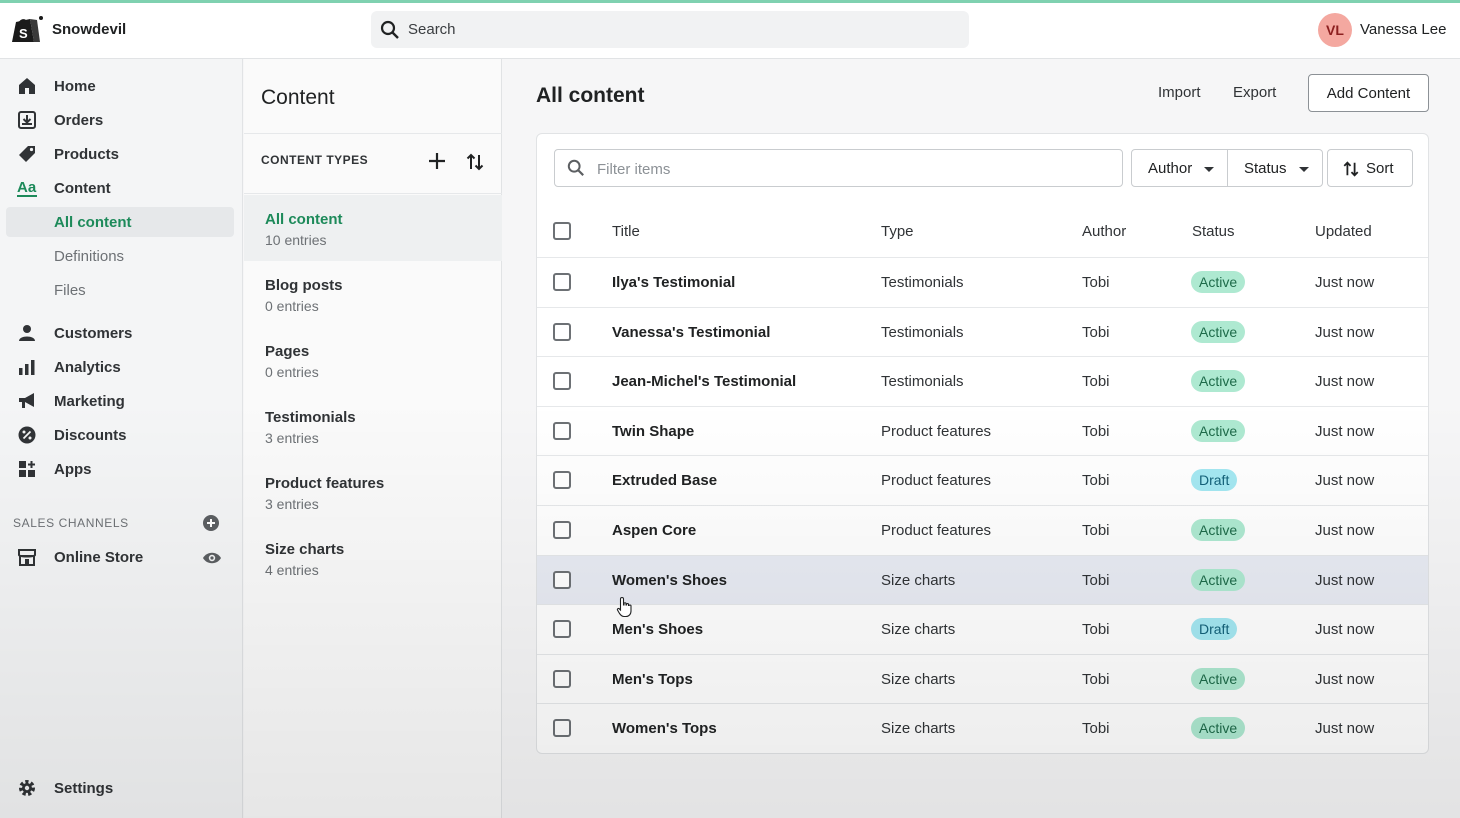 The width and height of the screenshot is (1460, 818). What do you see at coordinates (691, 332) in the screenshot?
I see `row-title: Vanessa's Testimonial` at bounding box center [691, 332].